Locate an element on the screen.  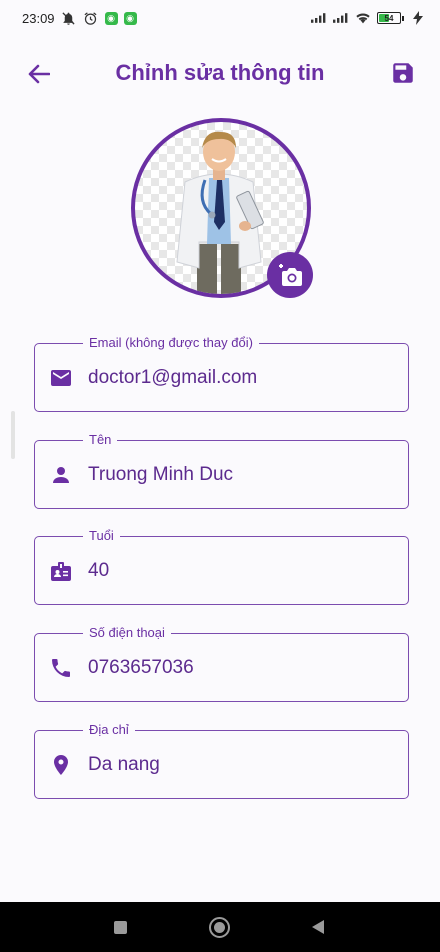
age-field: Tuổi 40 is located at coordinates (221, 566).